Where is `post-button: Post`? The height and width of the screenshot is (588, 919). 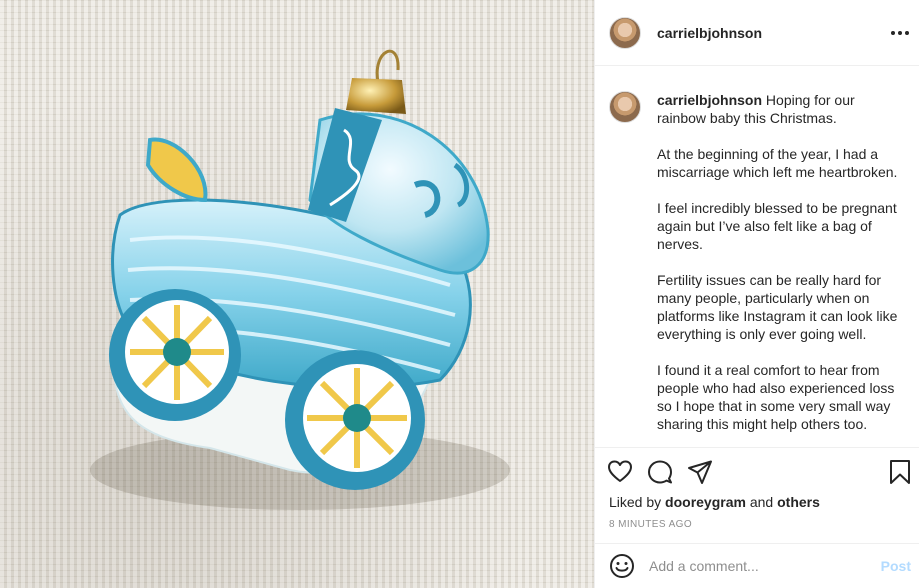 post-button: Post is located at coordinates (896, 566).